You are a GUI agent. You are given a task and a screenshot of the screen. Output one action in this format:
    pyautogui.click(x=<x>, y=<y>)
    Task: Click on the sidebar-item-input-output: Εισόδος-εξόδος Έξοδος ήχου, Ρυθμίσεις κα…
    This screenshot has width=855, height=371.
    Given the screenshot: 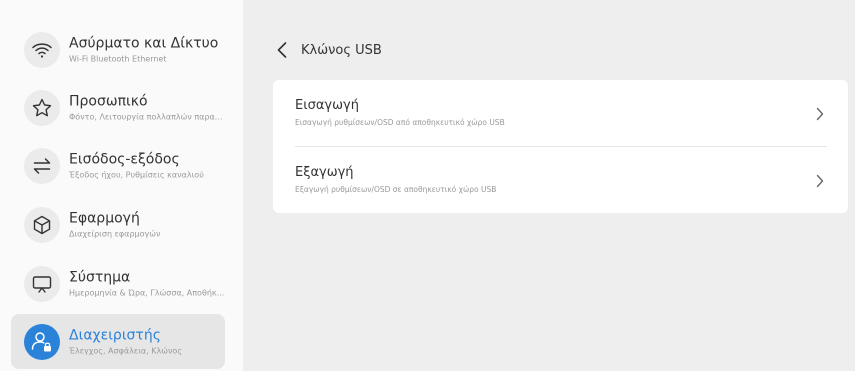 What is the action you would take?
    pyautogui.click(x=118, y=165)
    